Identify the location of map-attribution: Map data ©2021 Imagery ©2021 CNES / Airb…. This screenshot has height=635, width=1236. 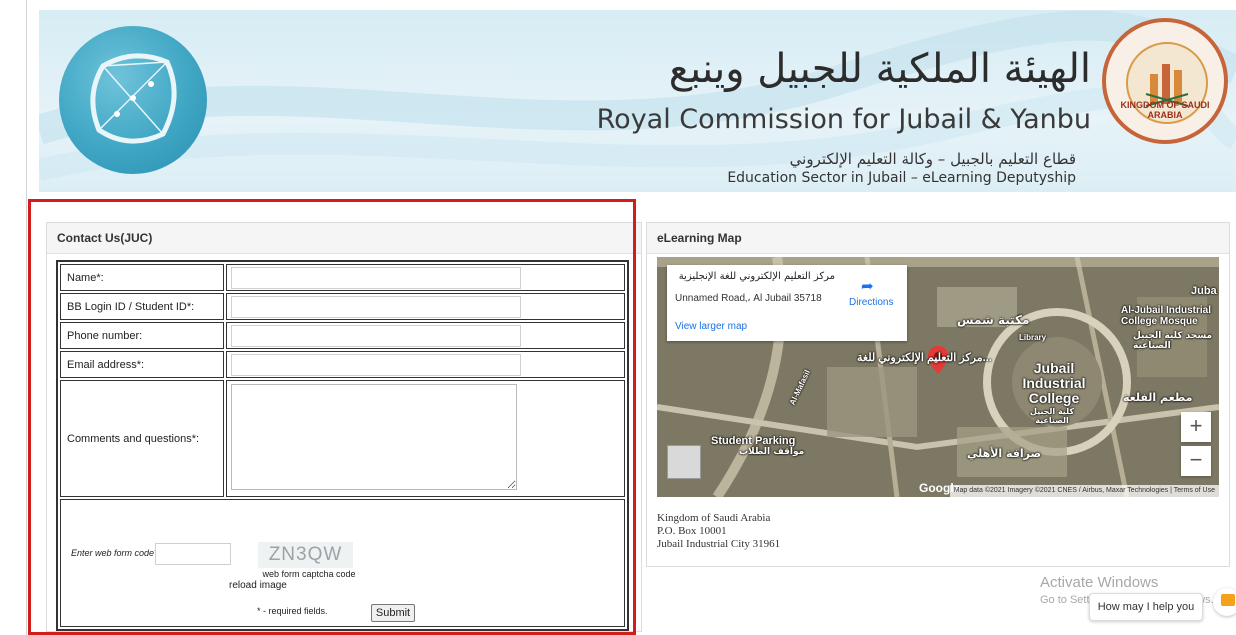
(1084, 491).